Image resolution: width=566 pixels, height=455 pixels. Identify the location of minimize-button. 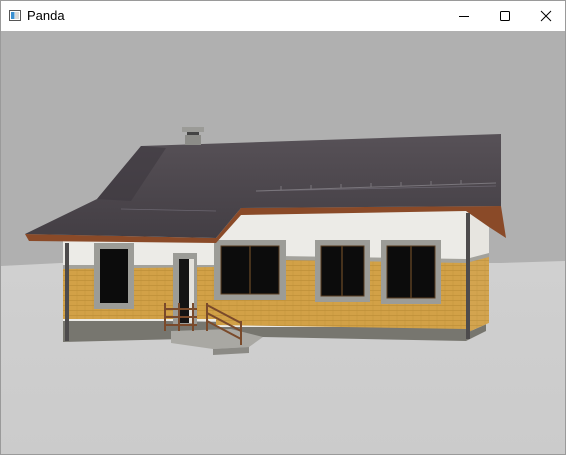
(464, 16).